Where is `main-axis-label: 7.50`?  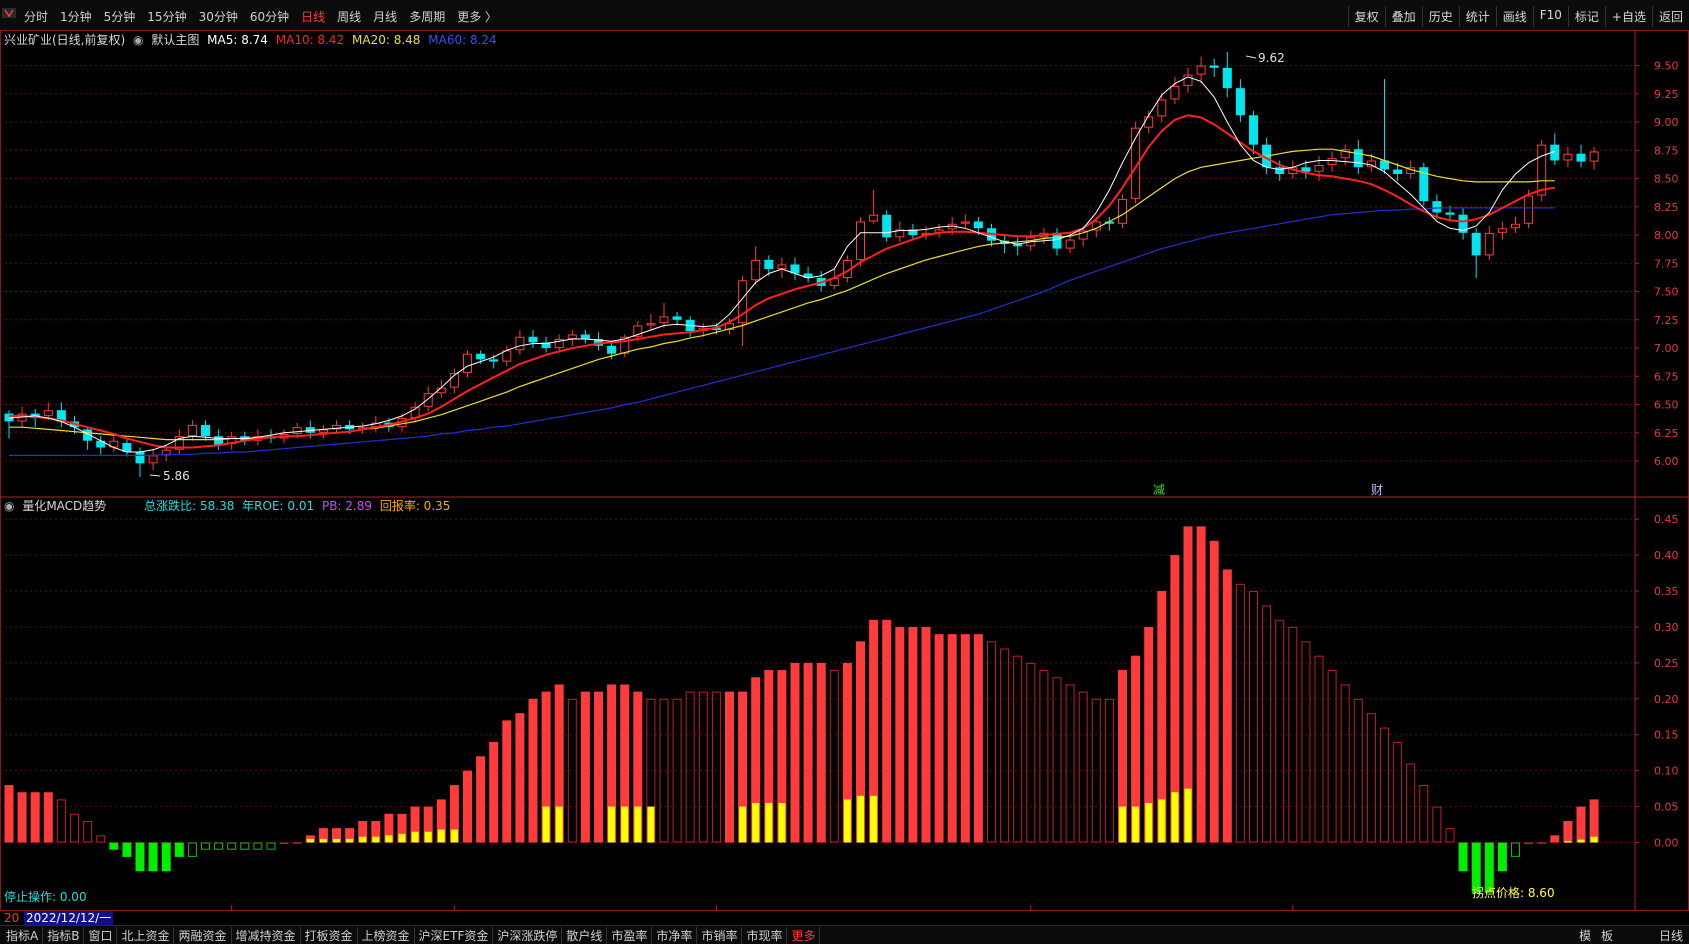 main-axis-label: 7.50 is located at coordinates (1666, 292).